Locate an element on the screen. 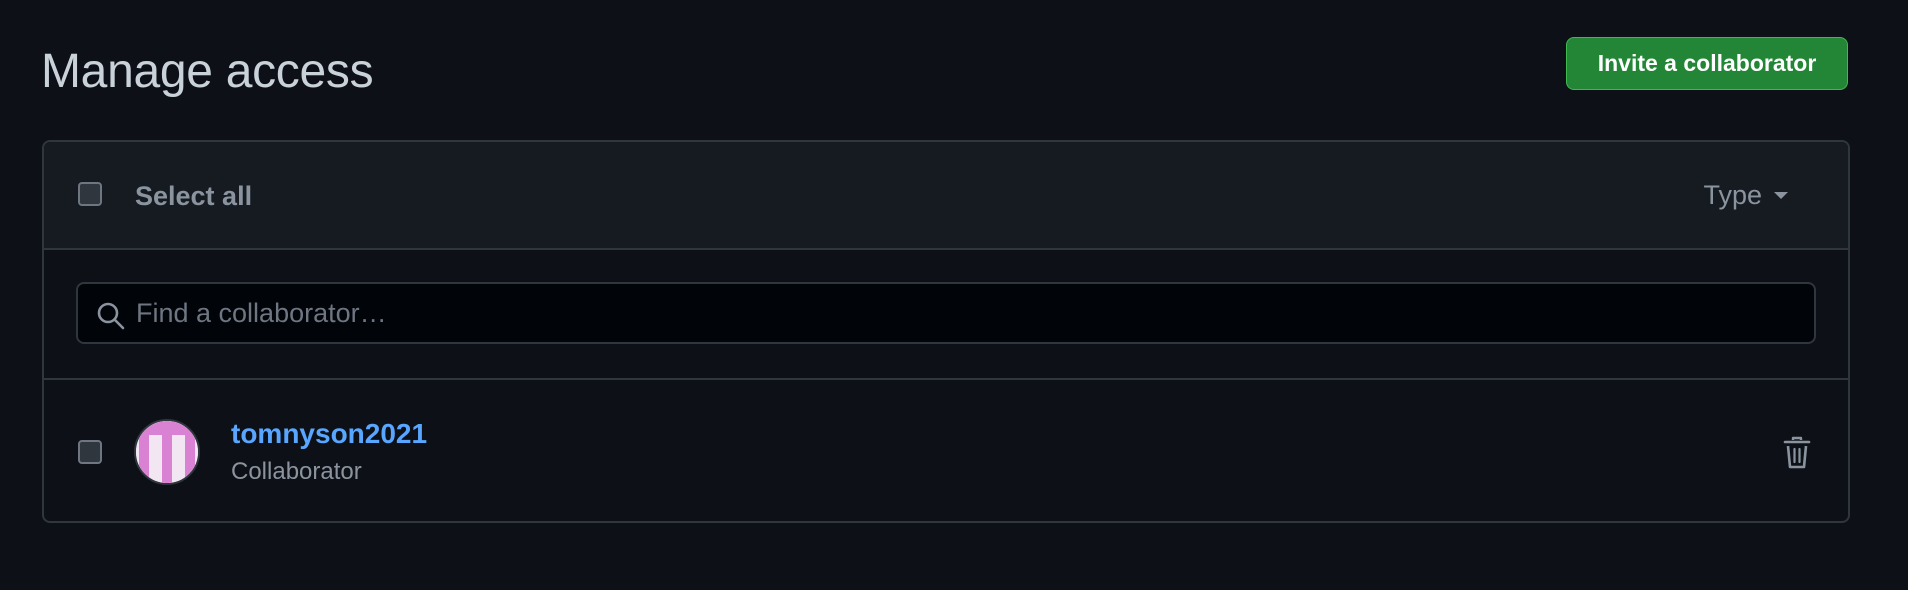  invite-collaborator-button: Invite a collaborator is located at coordinates (1707, 63).